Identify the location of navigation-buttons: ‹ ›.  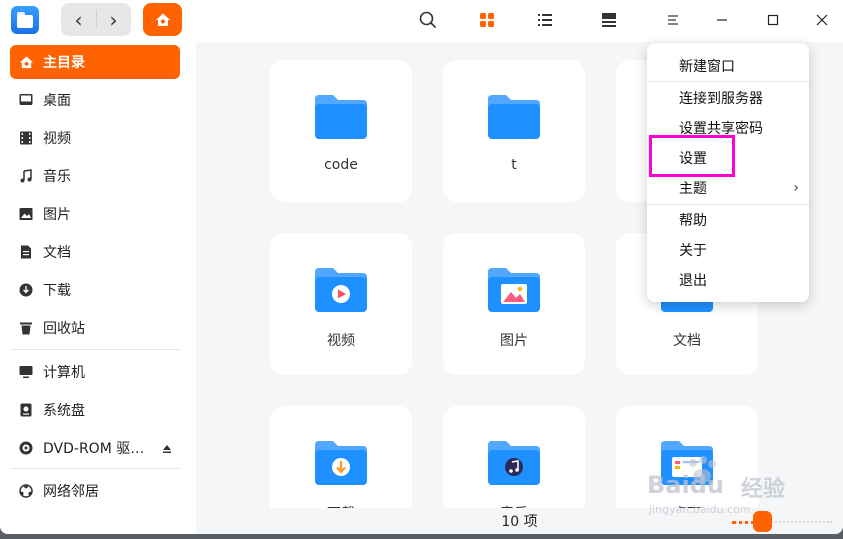
(96, 19).